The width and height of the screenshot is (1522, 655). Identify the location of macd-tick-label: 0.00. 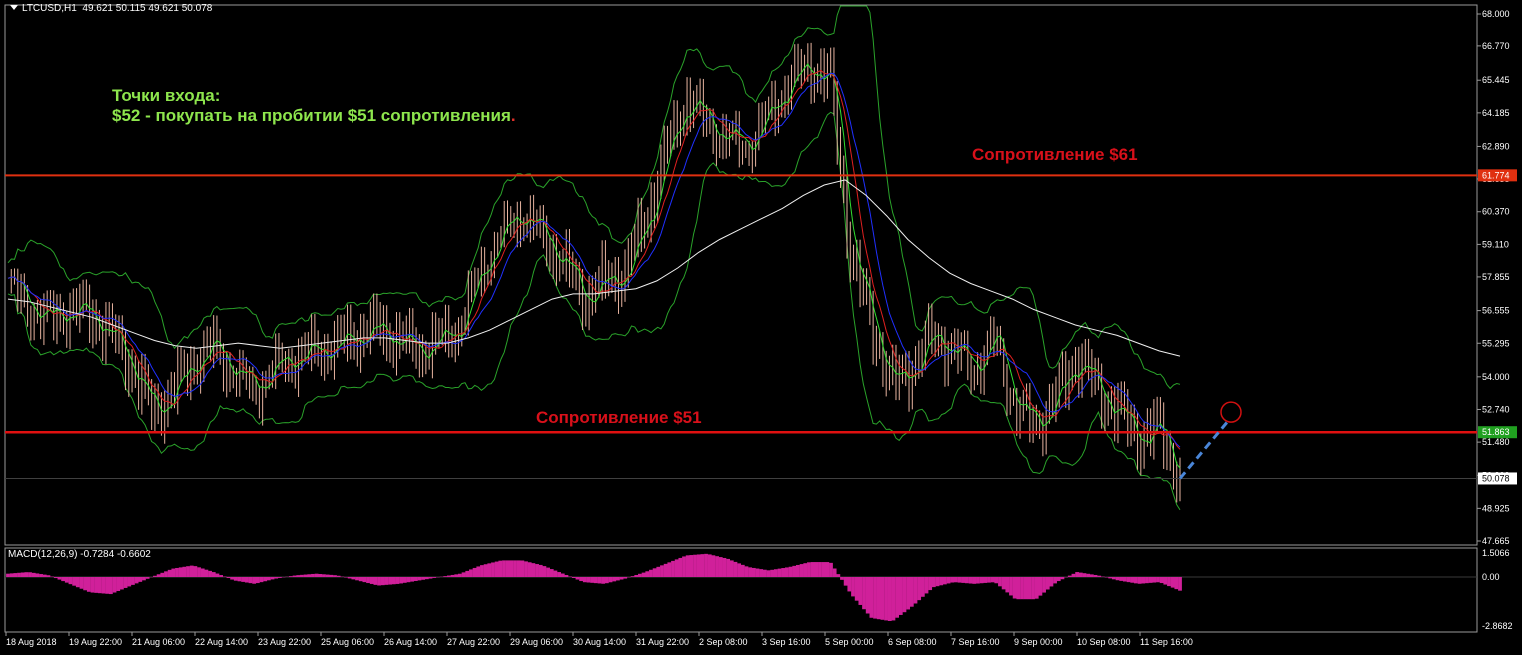
(1491, 577).